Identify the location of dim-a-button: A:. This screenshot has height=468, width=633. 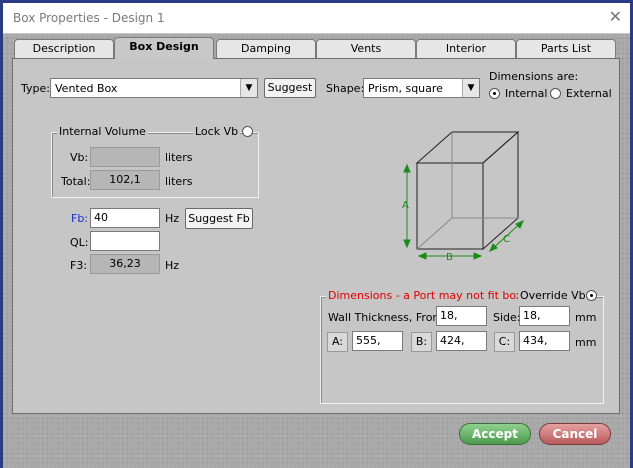
(337, 342).